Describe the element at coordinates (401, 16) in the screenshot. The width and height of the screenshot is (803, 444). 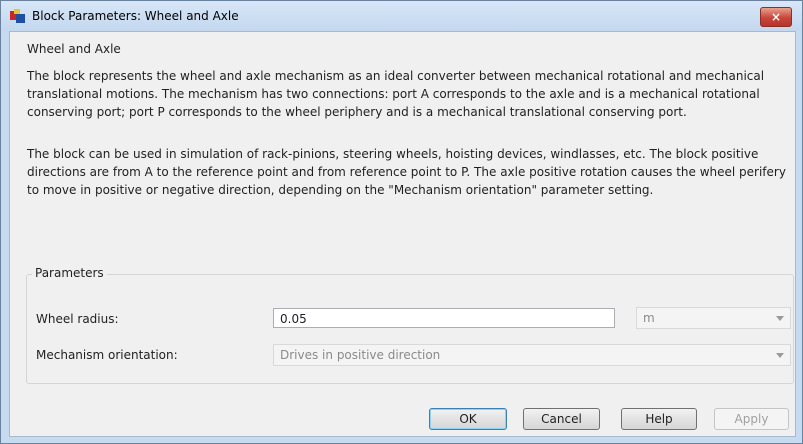
I see `title-bar: Block Parameters: Wheel and Axle ×` at that location.